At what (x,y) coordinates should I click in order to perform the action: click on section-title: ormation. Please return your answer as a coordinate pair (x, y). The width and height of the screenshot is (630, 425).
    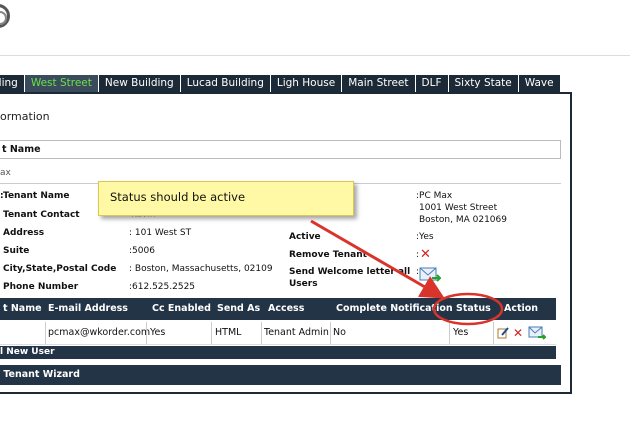
    Looking at the image, I should click on (25, 116).